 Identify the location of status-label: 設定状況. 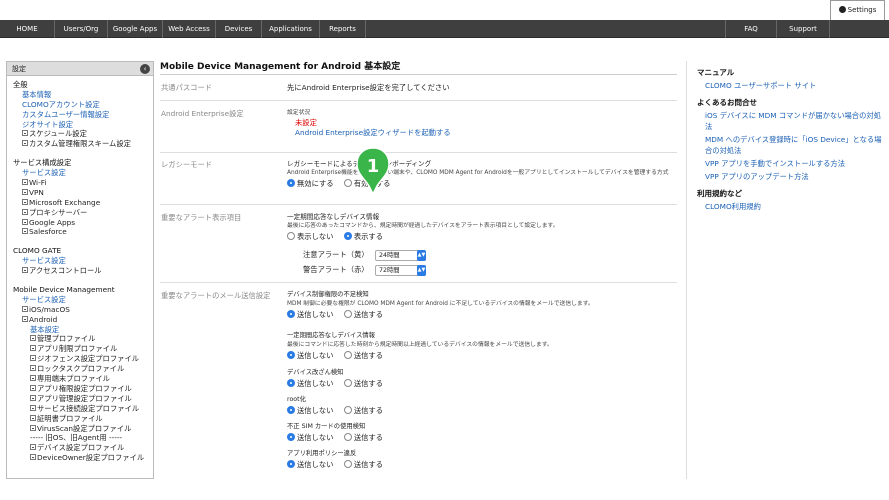
(299, 113).